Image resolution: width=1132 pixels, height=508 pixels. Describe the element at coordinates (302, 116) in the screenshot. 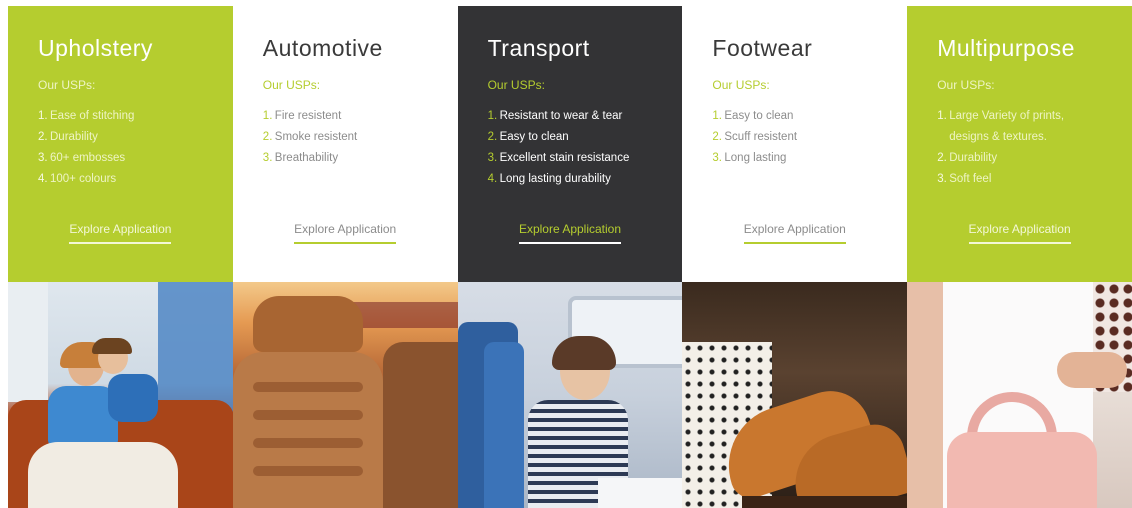

I see `list-item: 1. Fire resistent` at that location.